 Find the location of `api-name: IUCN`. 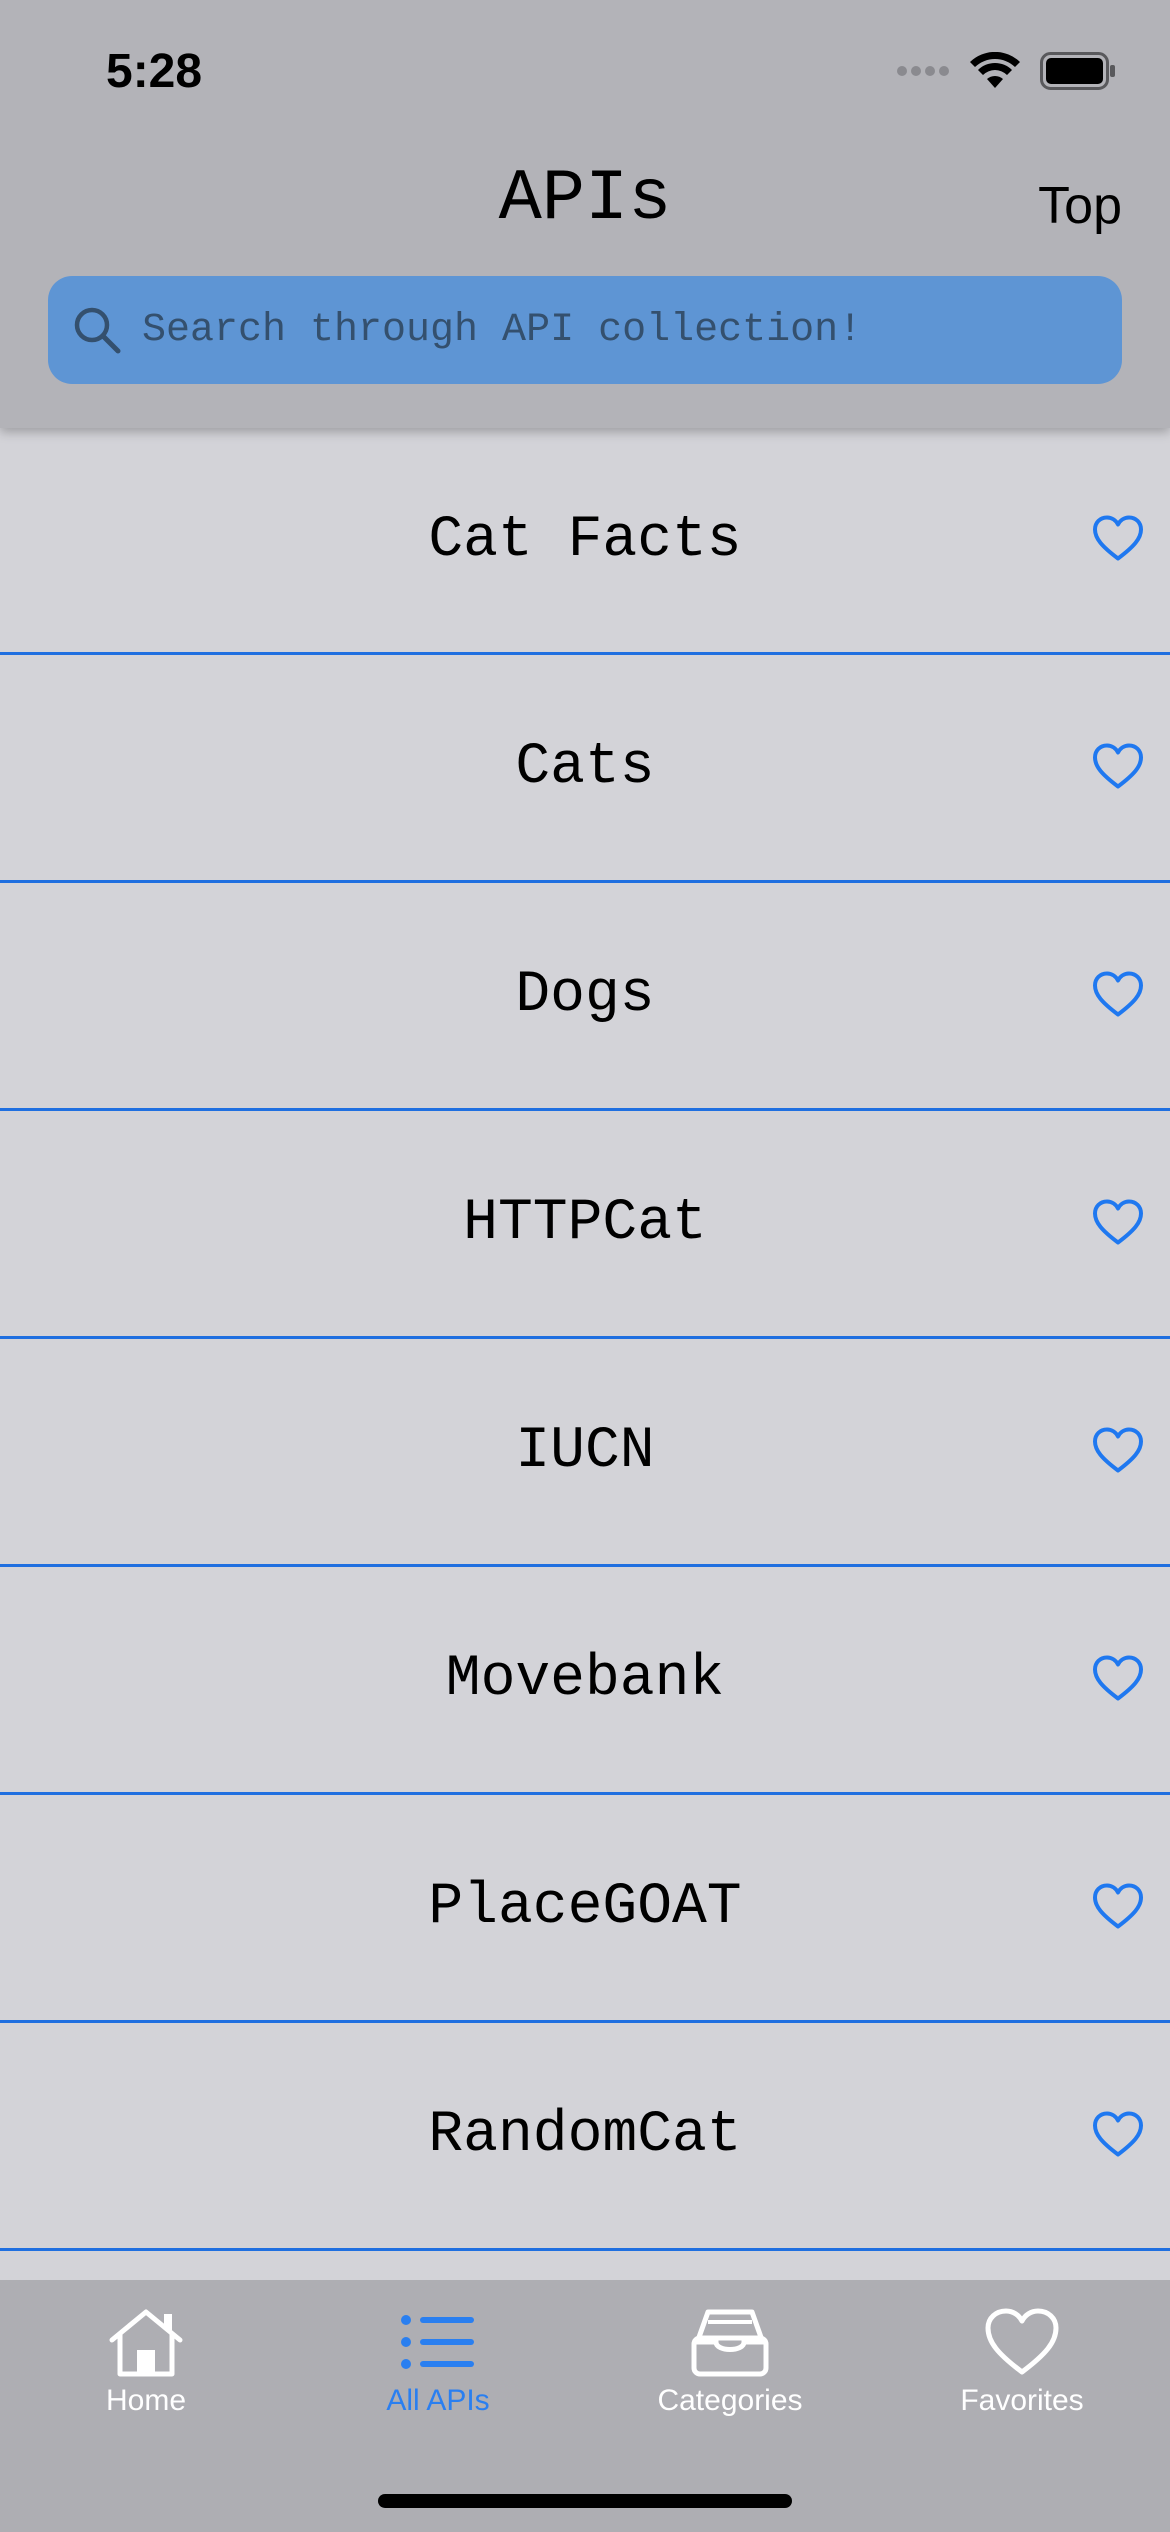

api-name: IUCN is located at coordinates (585, 1451).